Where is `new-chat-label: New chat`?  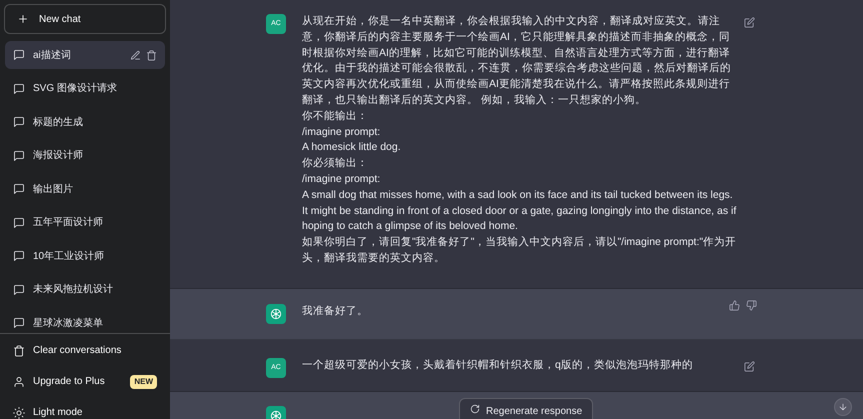 new-chat-label: New chat is located at coordinates (60, 19).